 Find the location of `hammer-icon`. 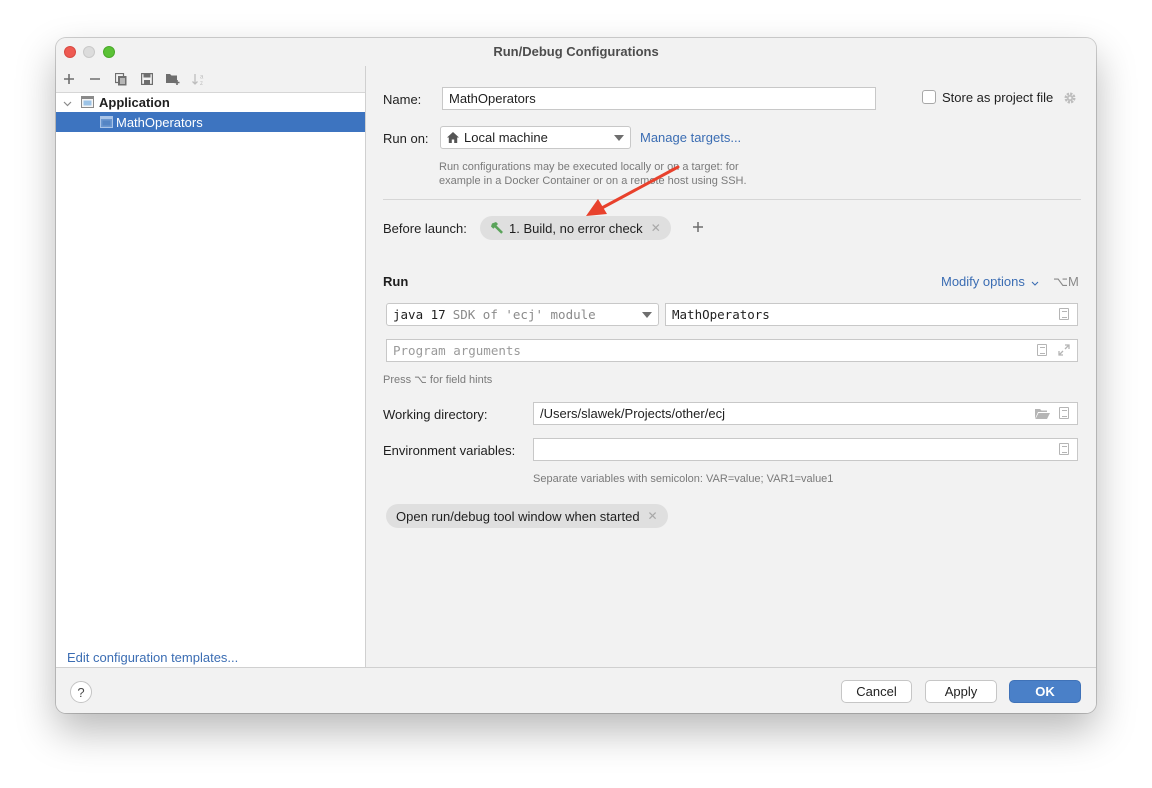

hammer-icon is located at coordinates (497, 228).